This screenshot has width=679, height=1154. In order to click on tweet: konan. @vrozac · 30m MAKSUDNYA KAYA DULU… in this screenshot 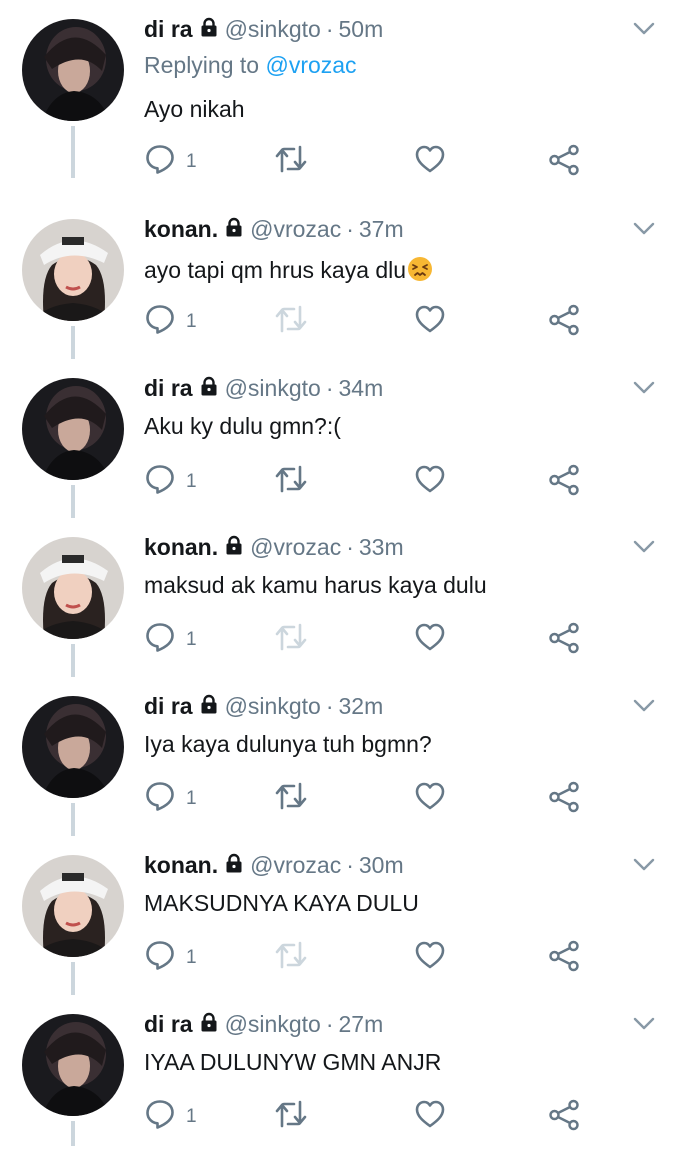, I will do `click(339, 915)`.